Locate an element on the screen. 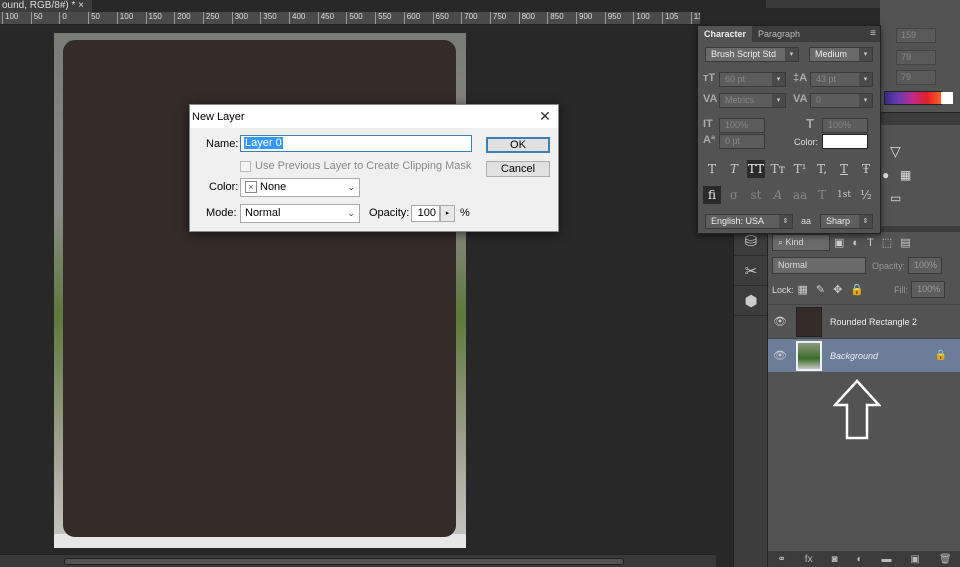 The height and width of the screenshot is (567, 960). all-caps-button: TT is located at coordinates (756, 169).